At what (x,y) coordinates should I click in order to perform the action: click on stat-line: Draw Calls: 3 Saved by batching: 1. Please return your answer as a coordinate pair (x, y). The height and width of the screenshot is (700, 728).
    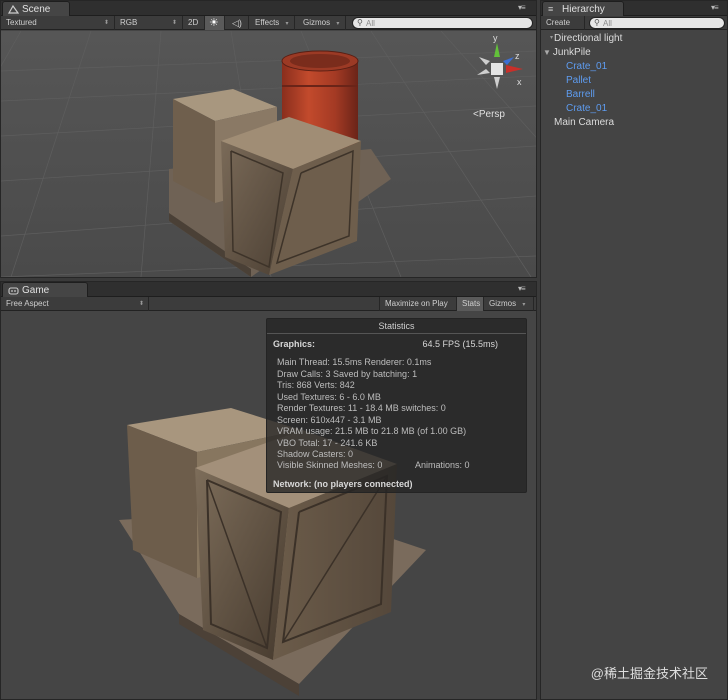
    Looking at the image, I should click on (347, 374).